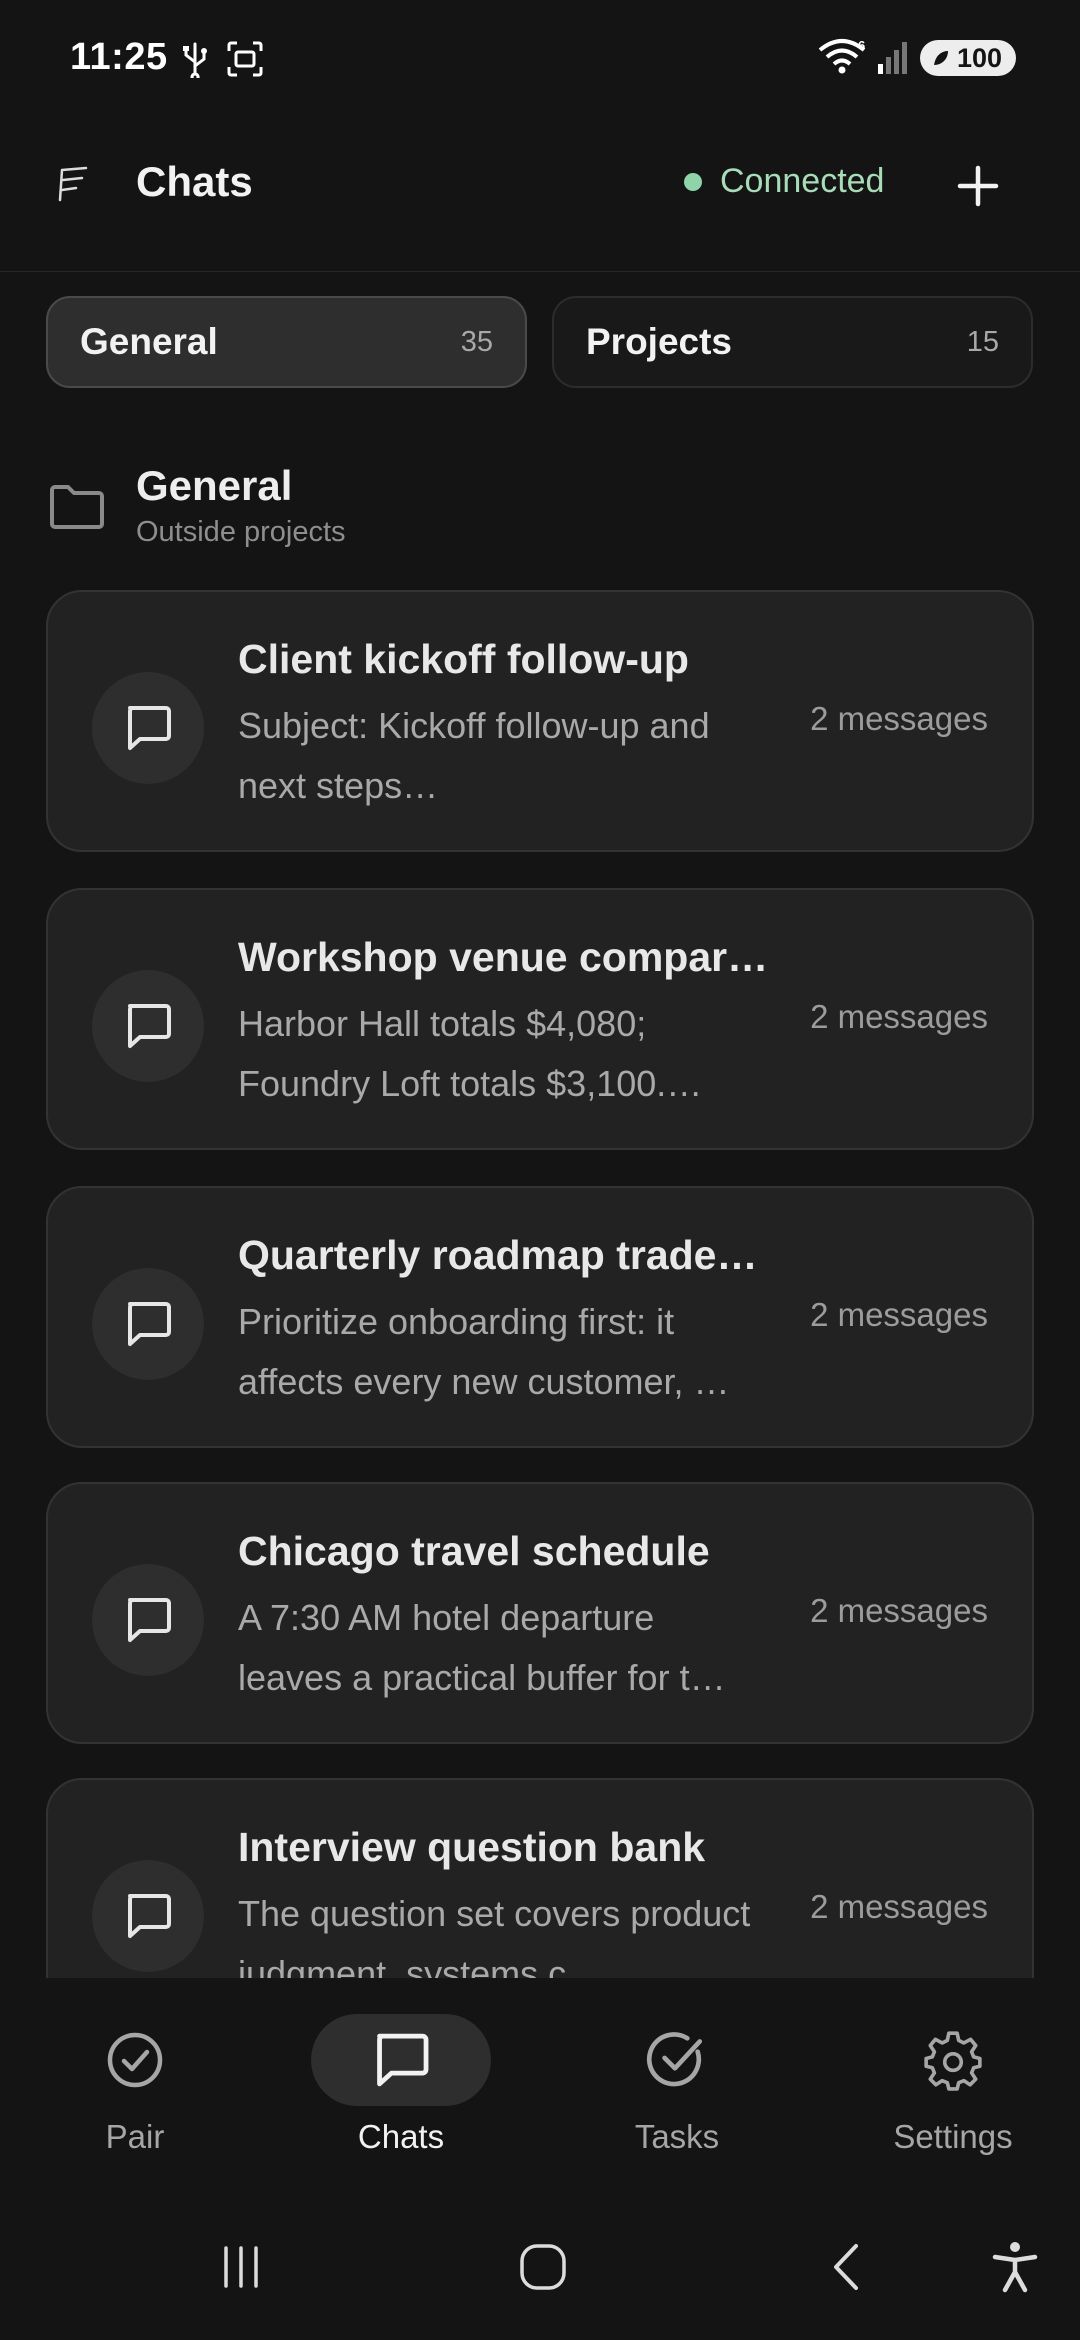 The image size is (1080, 2340). Describe the element at coordinates (474, 1551) in the screenshot. I see `chat-title: Chicago travel schedule` at that location.